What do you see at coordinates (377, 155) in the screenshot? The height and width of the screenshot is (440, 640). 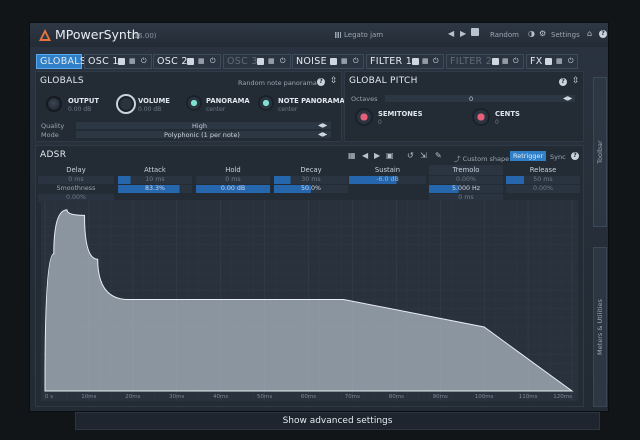 I see `adsr-next-icon: ▶` at bounding box center [377, 155].